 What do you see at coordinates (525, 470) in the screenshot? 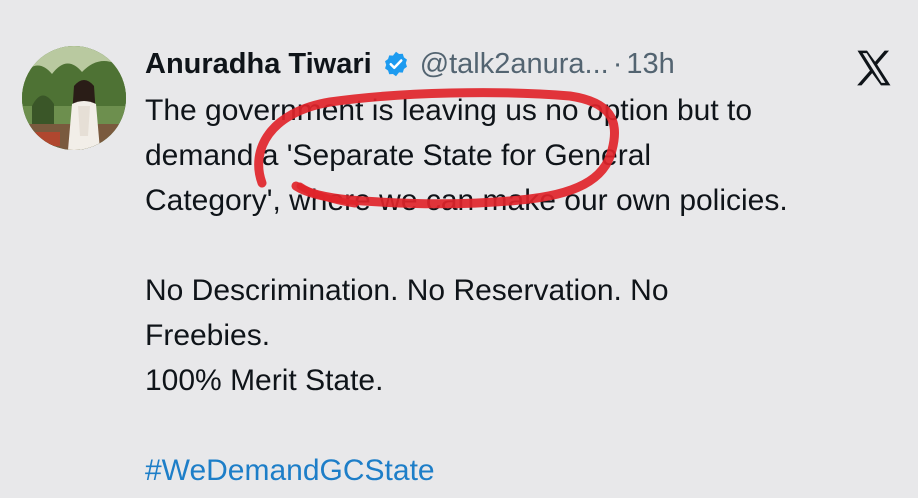
I see `hashtag-link: #WeDemandGCState` at bounding box center [525, 470].